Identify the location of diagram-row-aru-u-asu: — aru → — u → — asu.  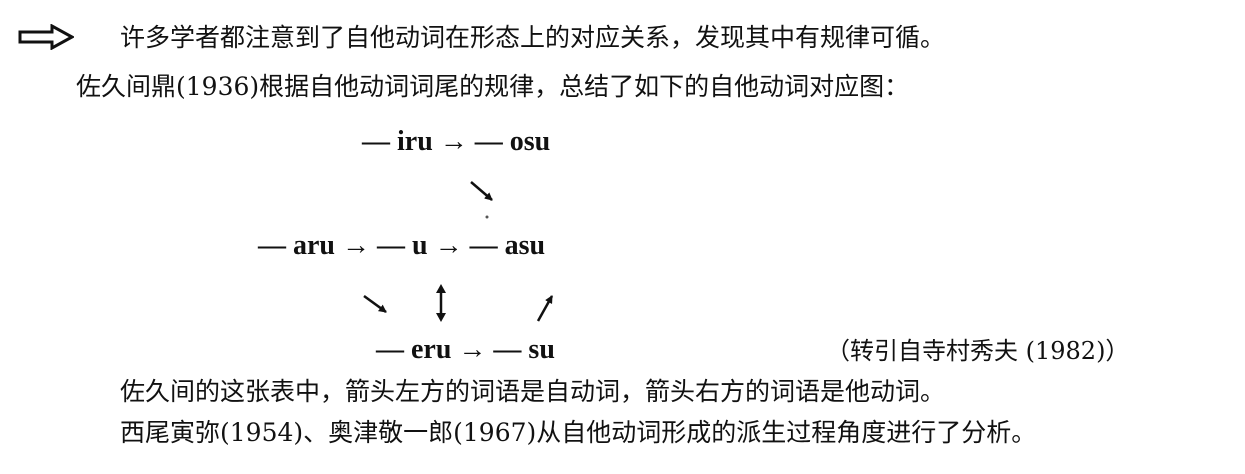
(402, 245).